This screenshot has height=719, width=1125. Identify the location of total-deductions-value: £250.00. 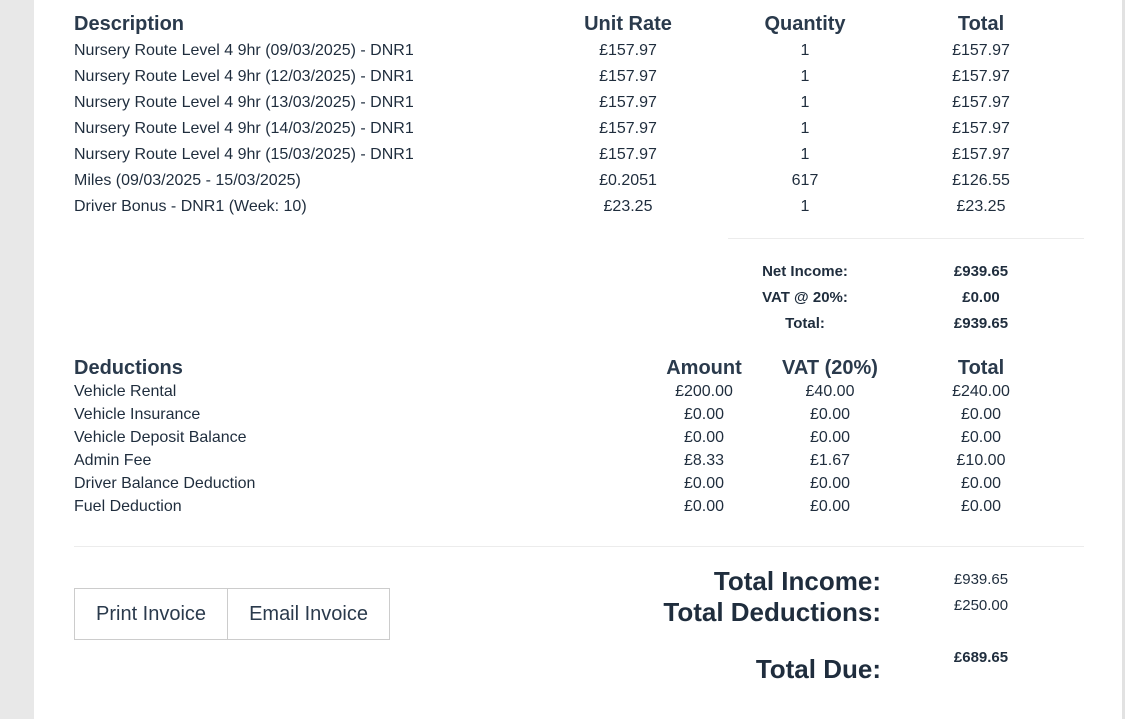
(981, 605).